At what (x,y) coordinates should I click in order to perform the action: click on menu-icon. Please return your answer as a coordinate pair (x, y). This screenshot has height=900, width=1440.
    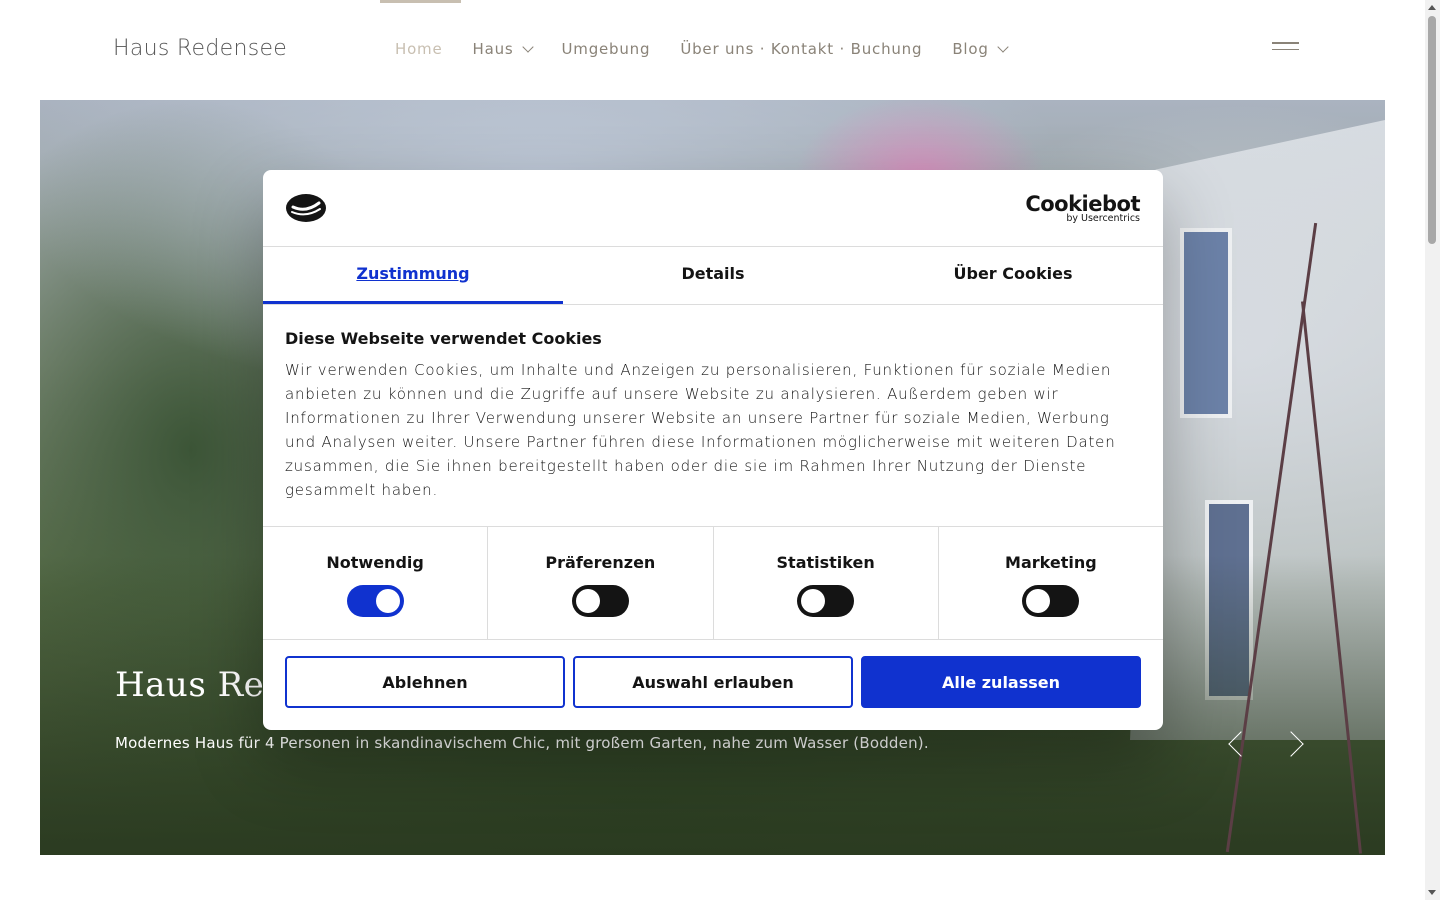
    Looking at the image, I should click on (1285, 49).